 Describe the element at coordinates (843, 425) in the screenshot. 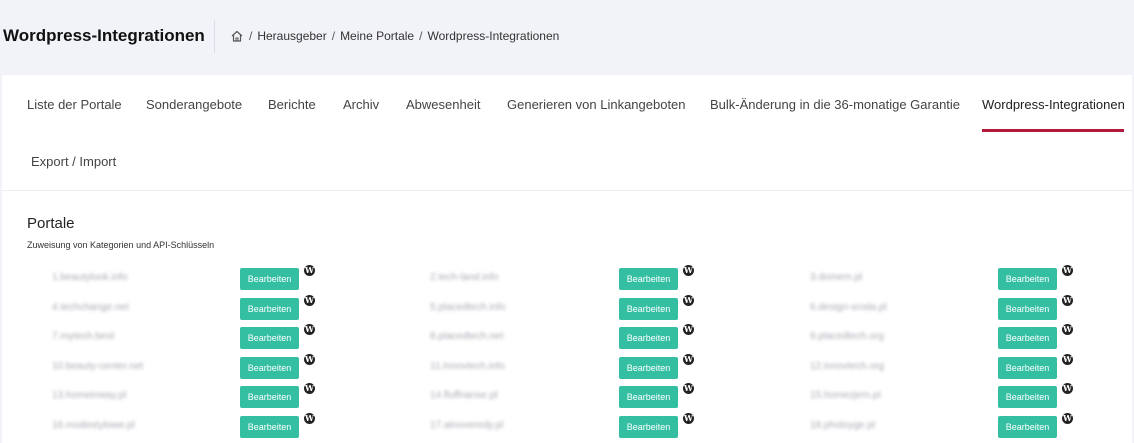

I see `portal-name: 18.pholoyge.pl` at that location.